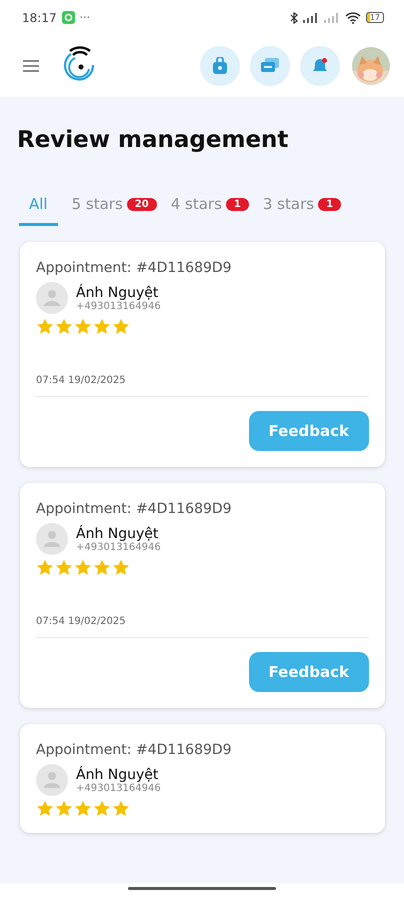 Image resolution: width=404 pixels, height=900 pixels. Describe the element at coordinates (141, 204) in the screenshot. I see `count-badge: 20` at that location.